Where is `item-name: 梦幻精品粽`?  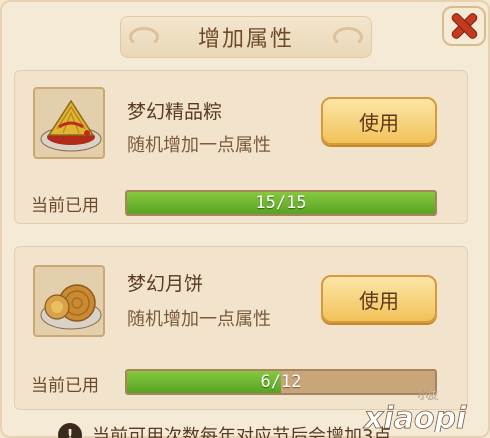
item-name: 梦幻精品粽 is located at coordinates (175, 112).